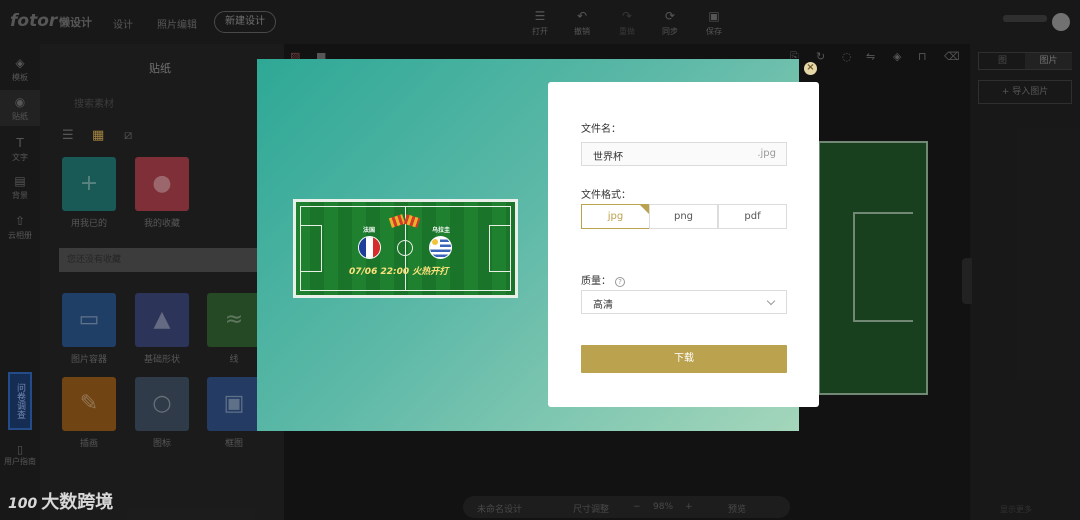 The image size is (1080, 520). I want to click on design-preview: 法国 乌拉圭 07/06 22:00 火热开打, so click(405, 248).